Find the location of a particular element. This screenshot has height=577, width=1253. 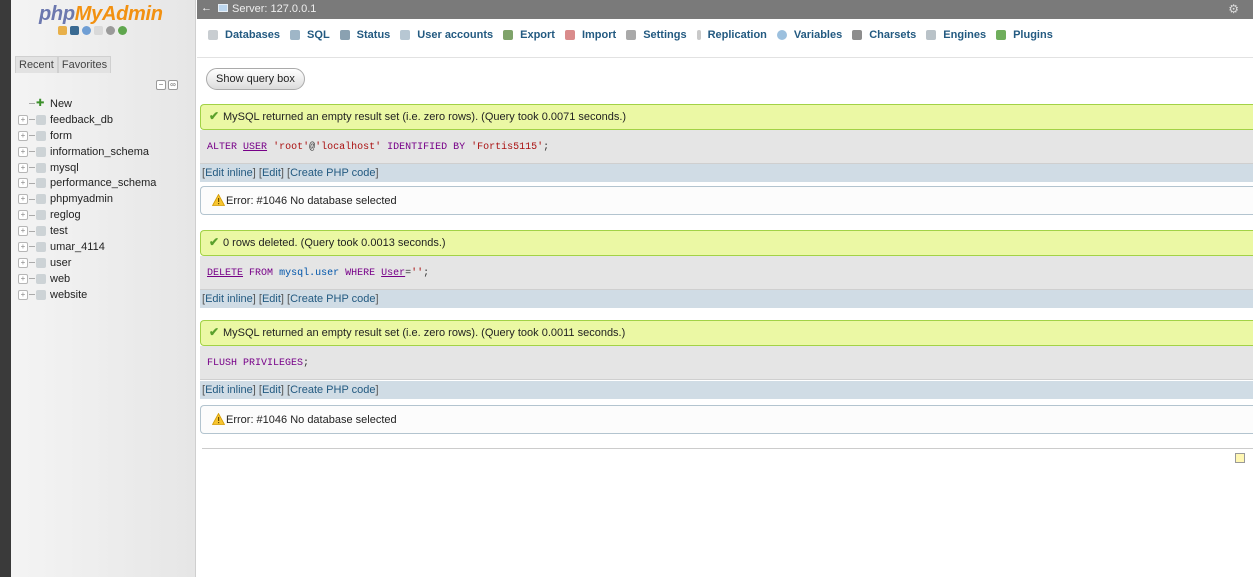

error-message: Error: #1046 No database selected is located at coordinates (726, 200).